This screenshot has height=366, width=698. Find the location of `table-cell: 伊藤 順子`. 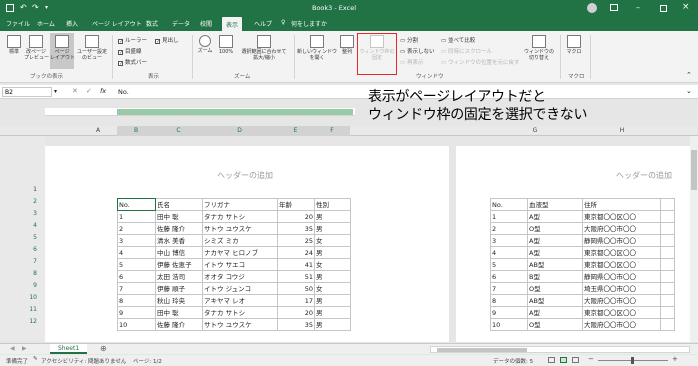

table-cell: 伊藤 順子 is located at coordinates (179, 288).